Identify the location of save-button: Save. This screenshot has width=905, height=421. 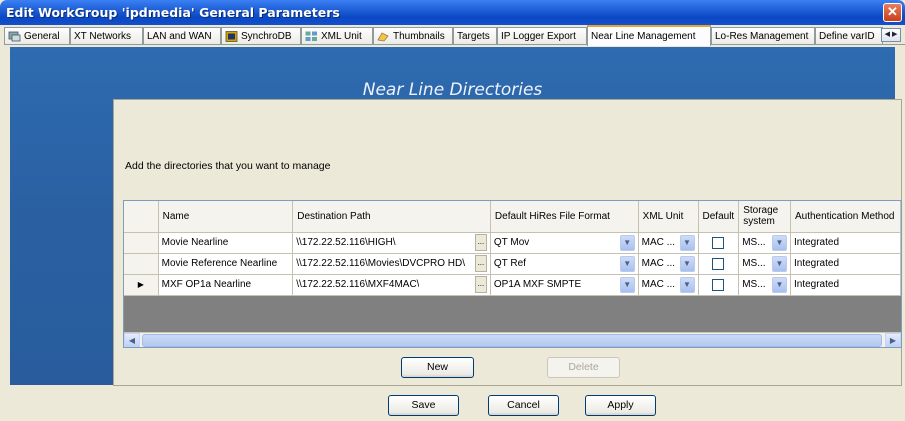
(423, 405).